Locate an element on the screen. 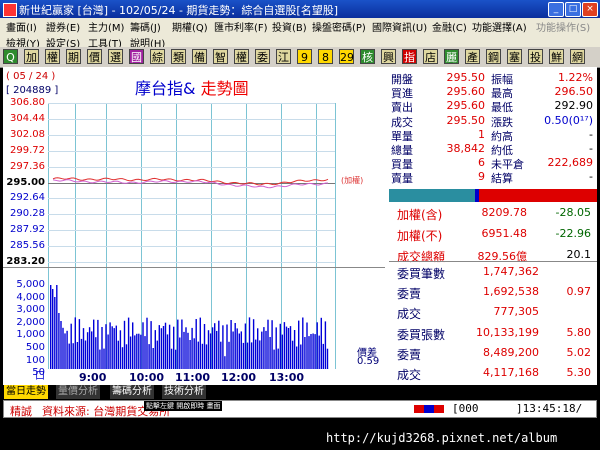 The width and height of the screenshot is (600, 450). toolbar-button: 綜 is located at coordinates (157, 56).